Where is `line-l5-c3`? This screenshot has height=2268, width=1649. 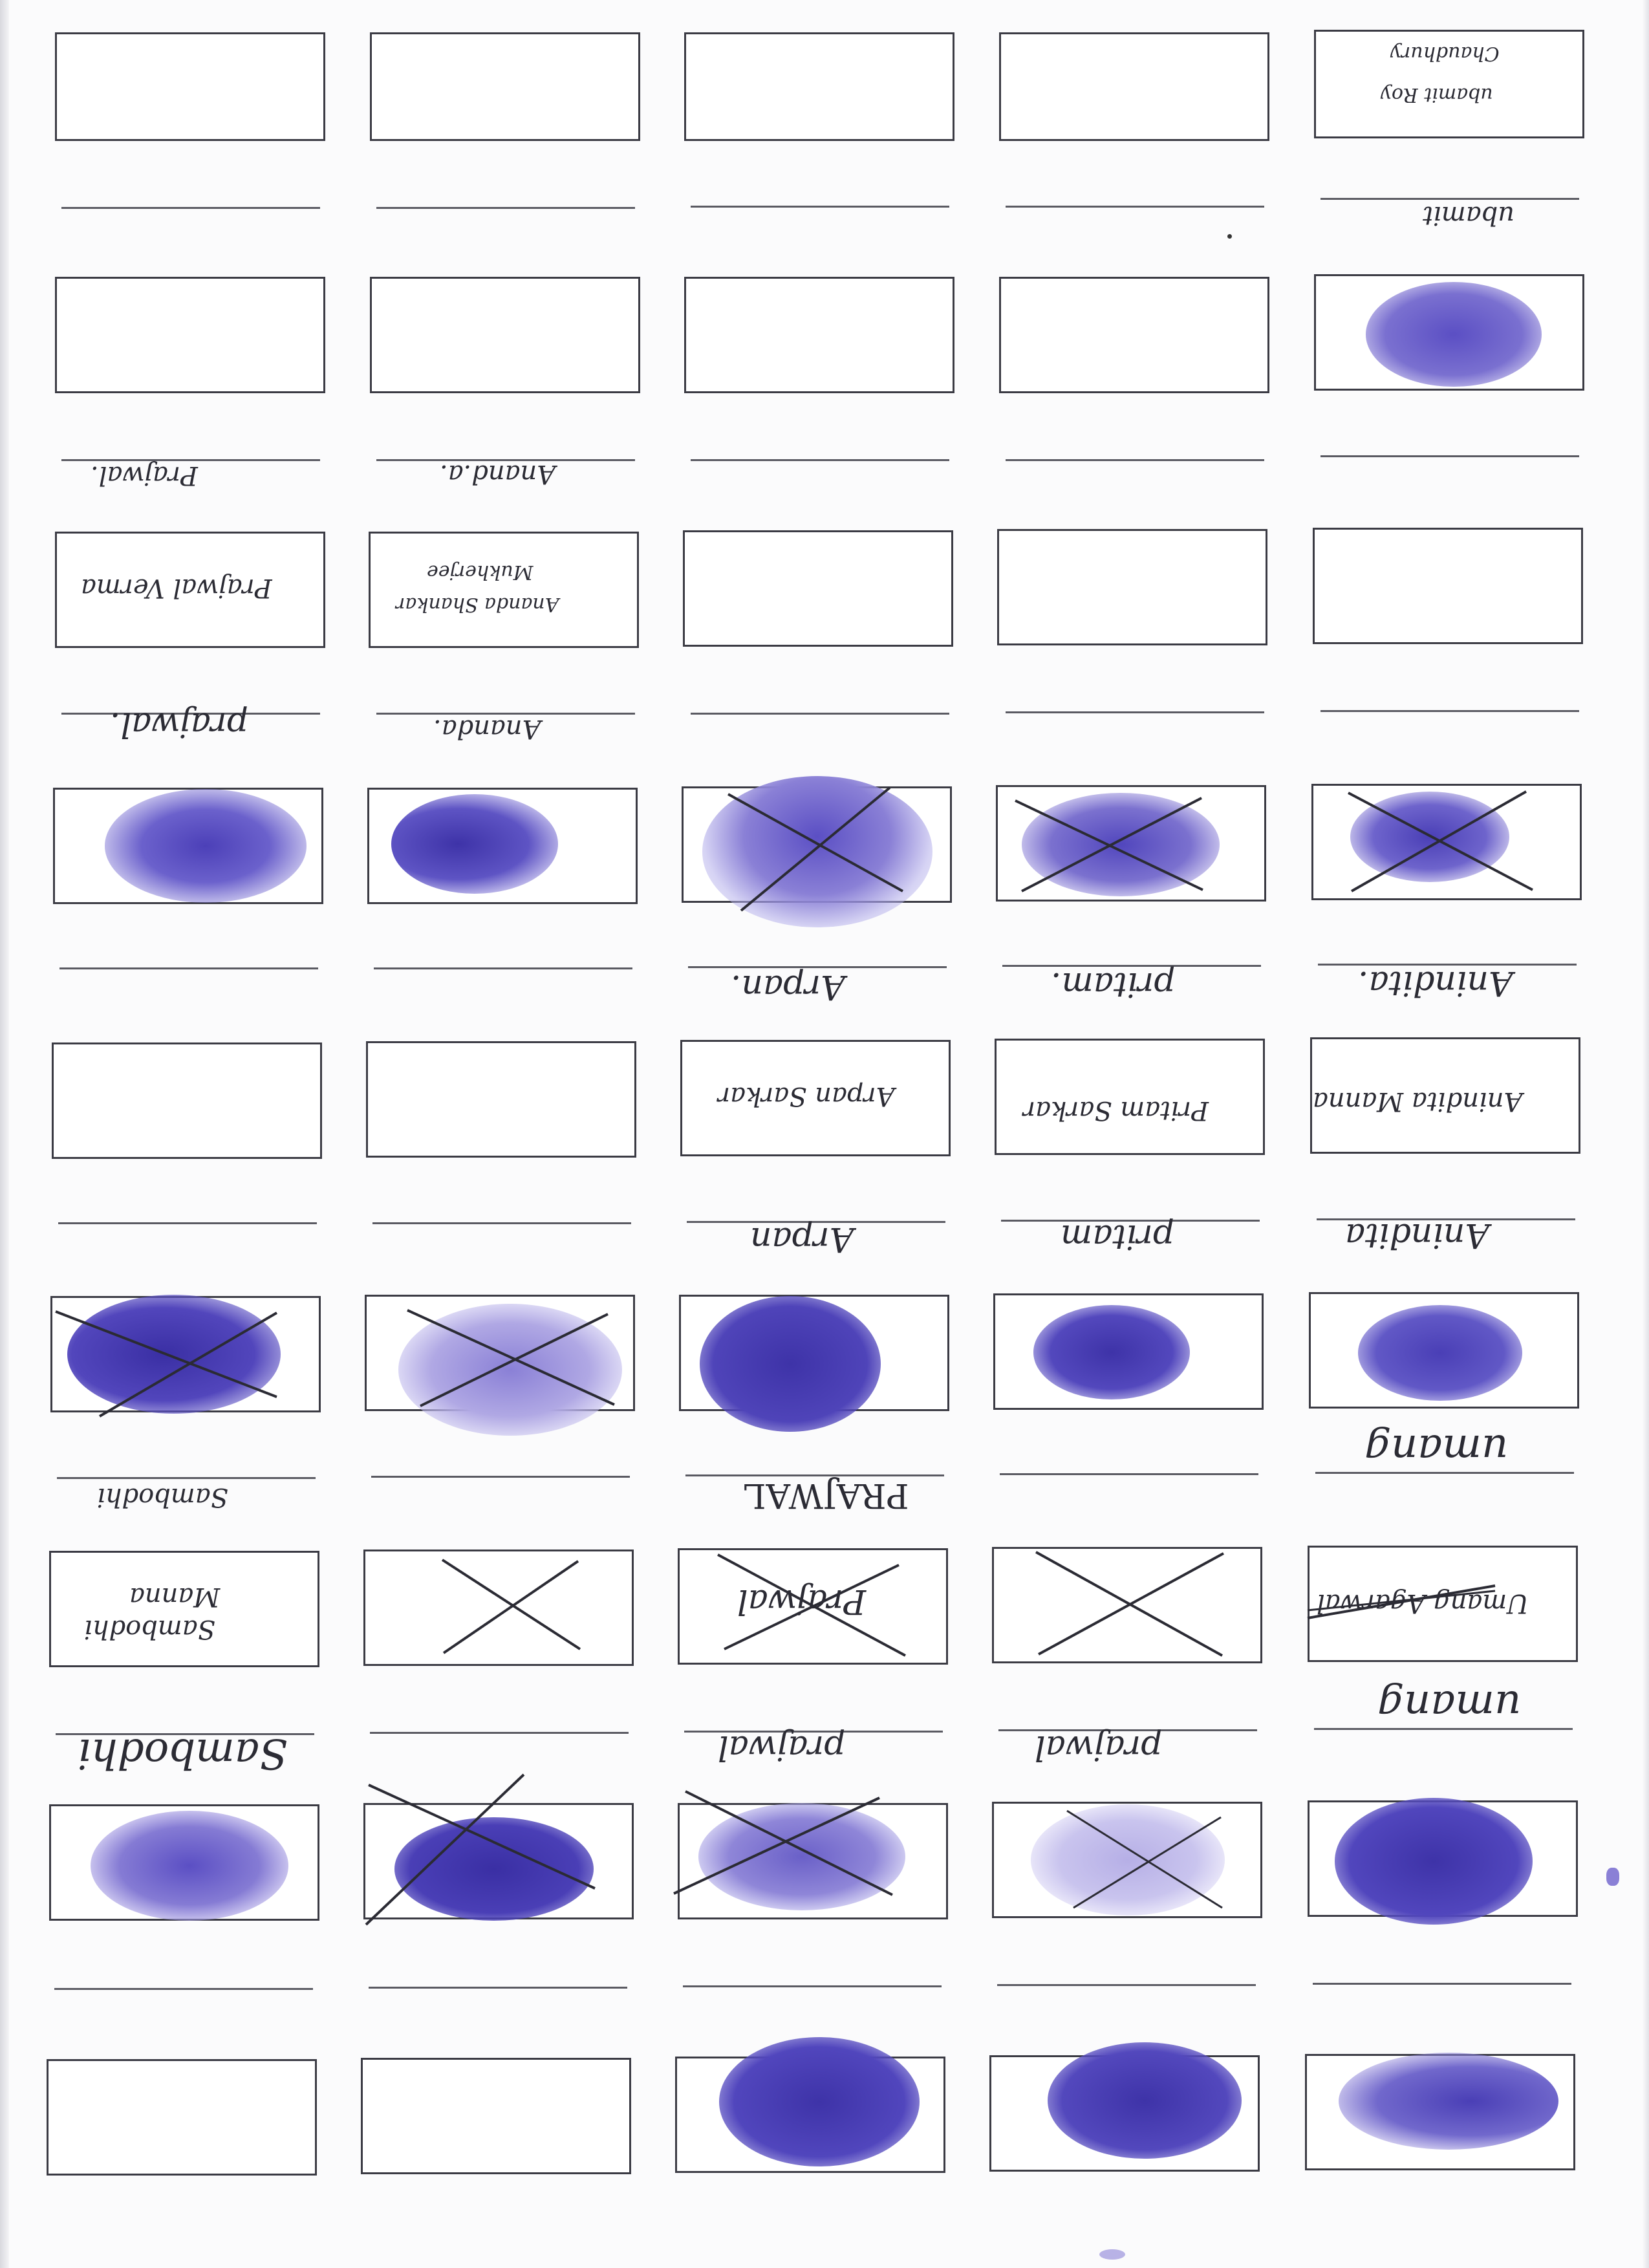 line-l5-c3 is located at coordinates (820, 714).